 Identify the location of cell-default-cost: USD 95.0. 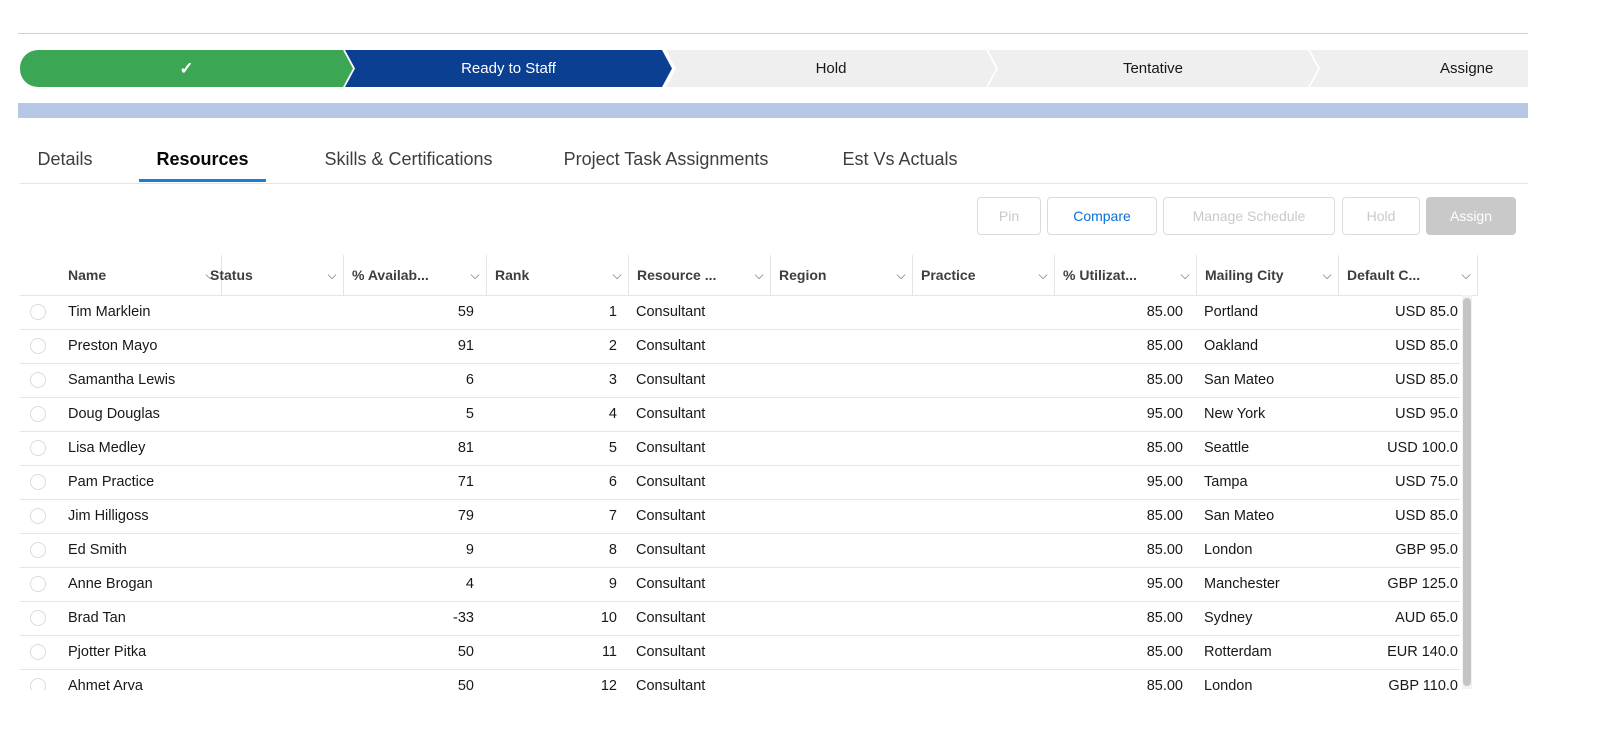
(1426, 414).